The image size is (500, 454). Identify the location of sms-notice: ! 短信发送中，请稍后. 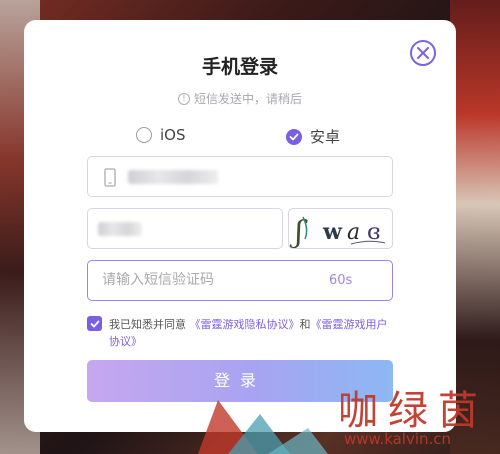
(240, 98).